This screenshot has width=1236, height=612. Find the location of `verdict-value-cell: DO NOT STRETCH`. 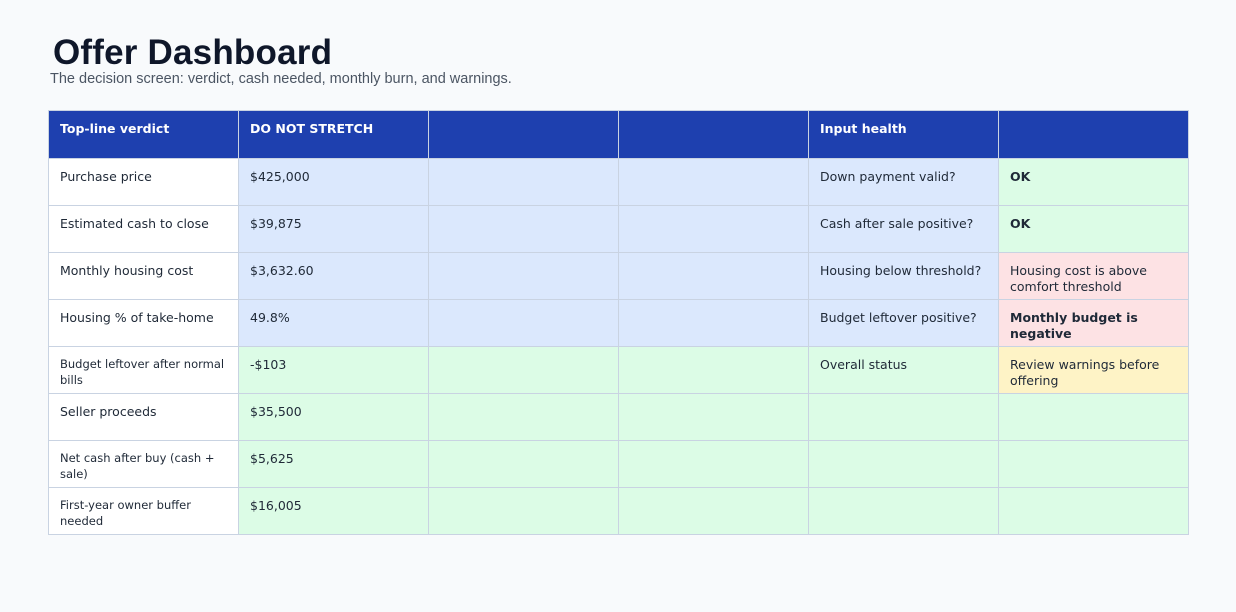

verdict-value-cell: DO NOT STRETCH is located at coordinates (333, 134).